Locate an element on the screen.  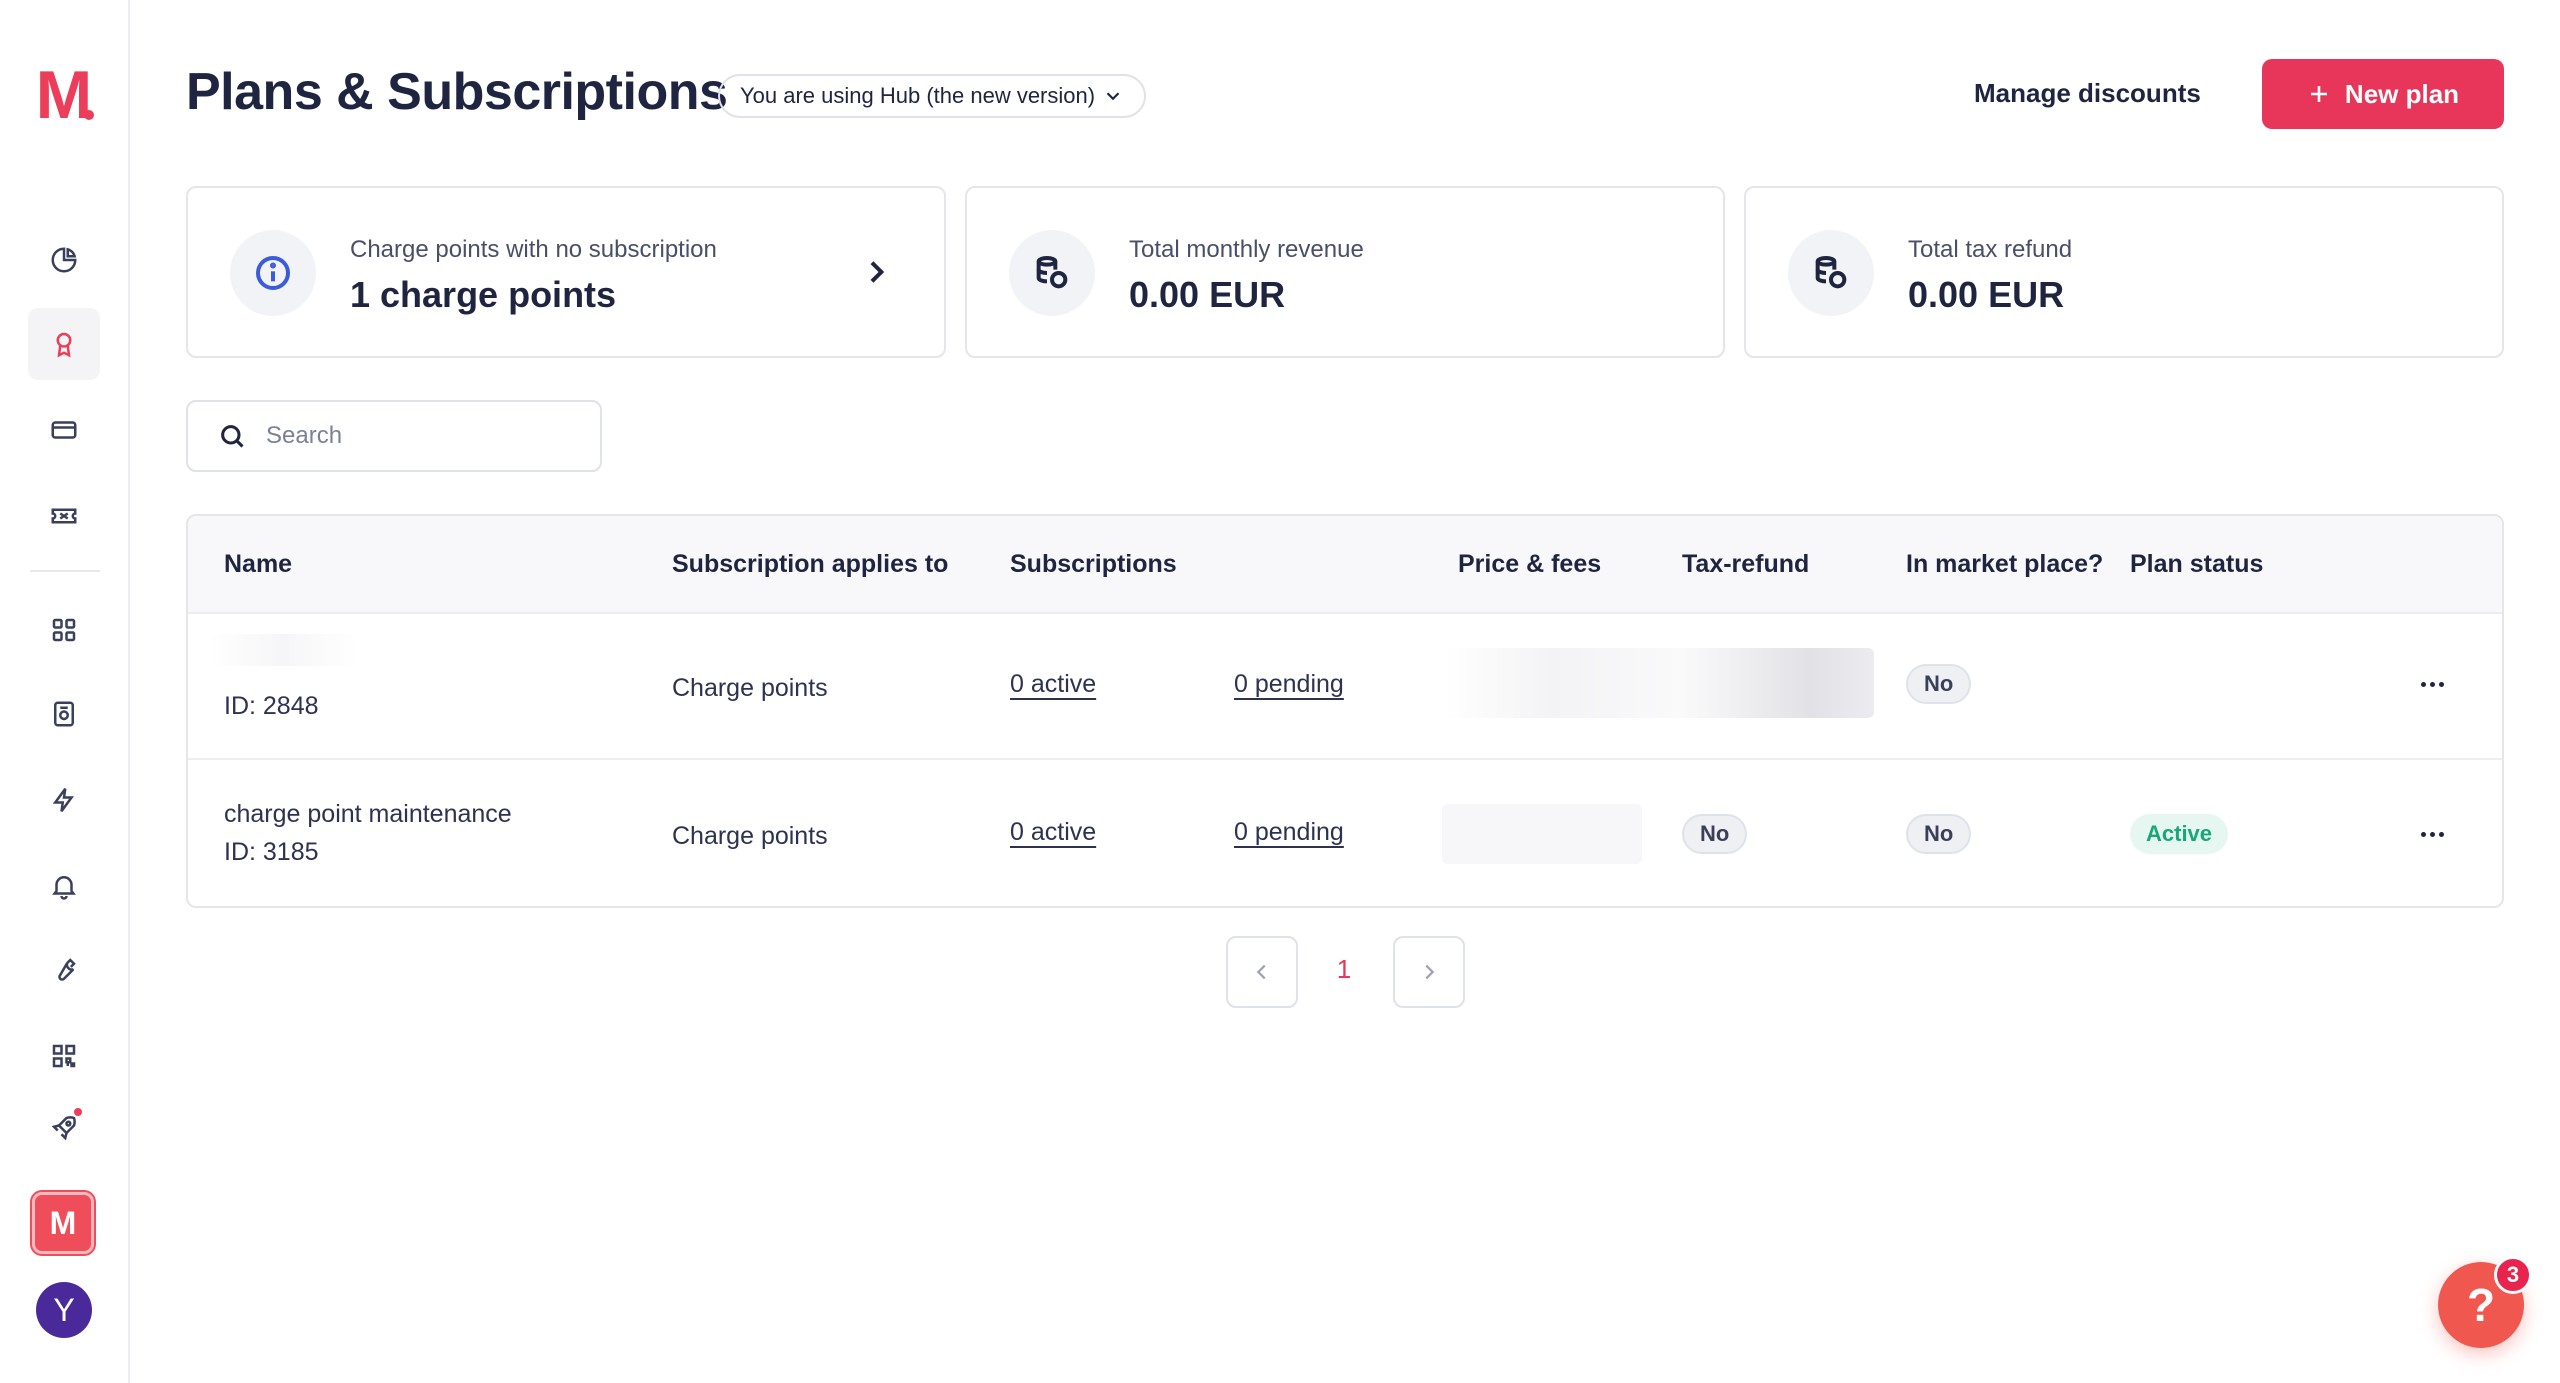
bolt-icon is located at coordinates (63, 800).